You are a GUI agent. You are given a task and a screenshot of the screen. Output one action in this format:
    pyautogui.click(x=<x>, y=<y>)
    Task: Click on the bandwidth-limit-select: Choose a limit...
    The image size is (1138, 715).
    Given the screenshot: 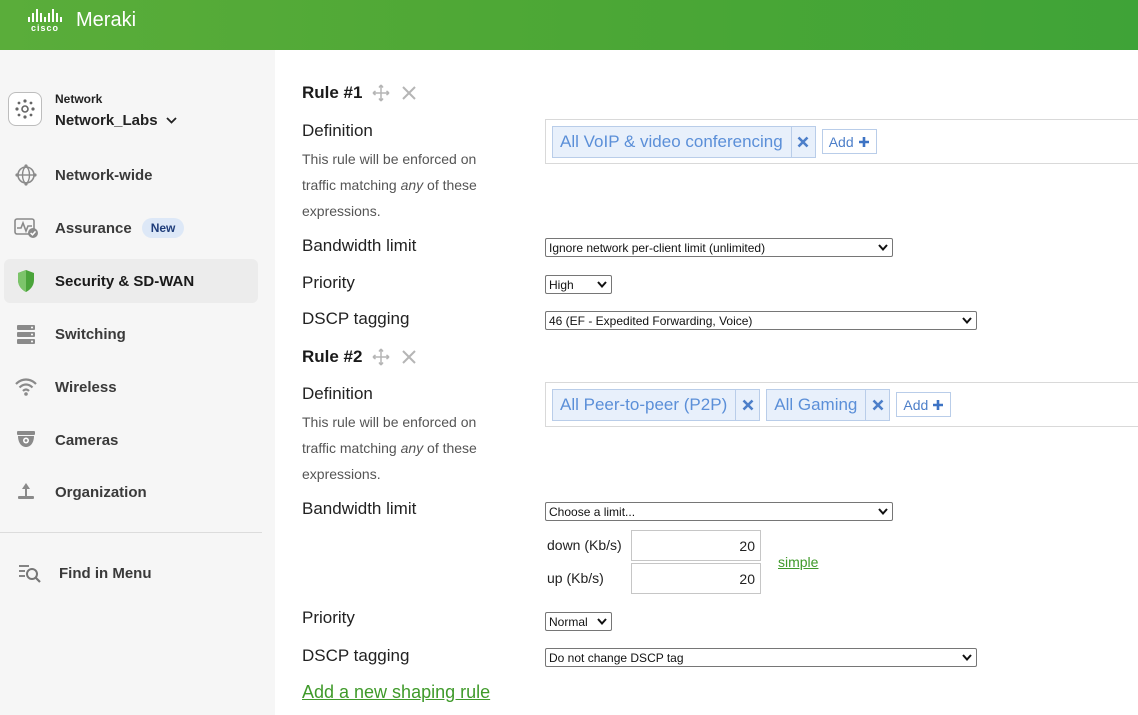 What is the action you would take?
    pyautogui.click(x=719, y=511)
    